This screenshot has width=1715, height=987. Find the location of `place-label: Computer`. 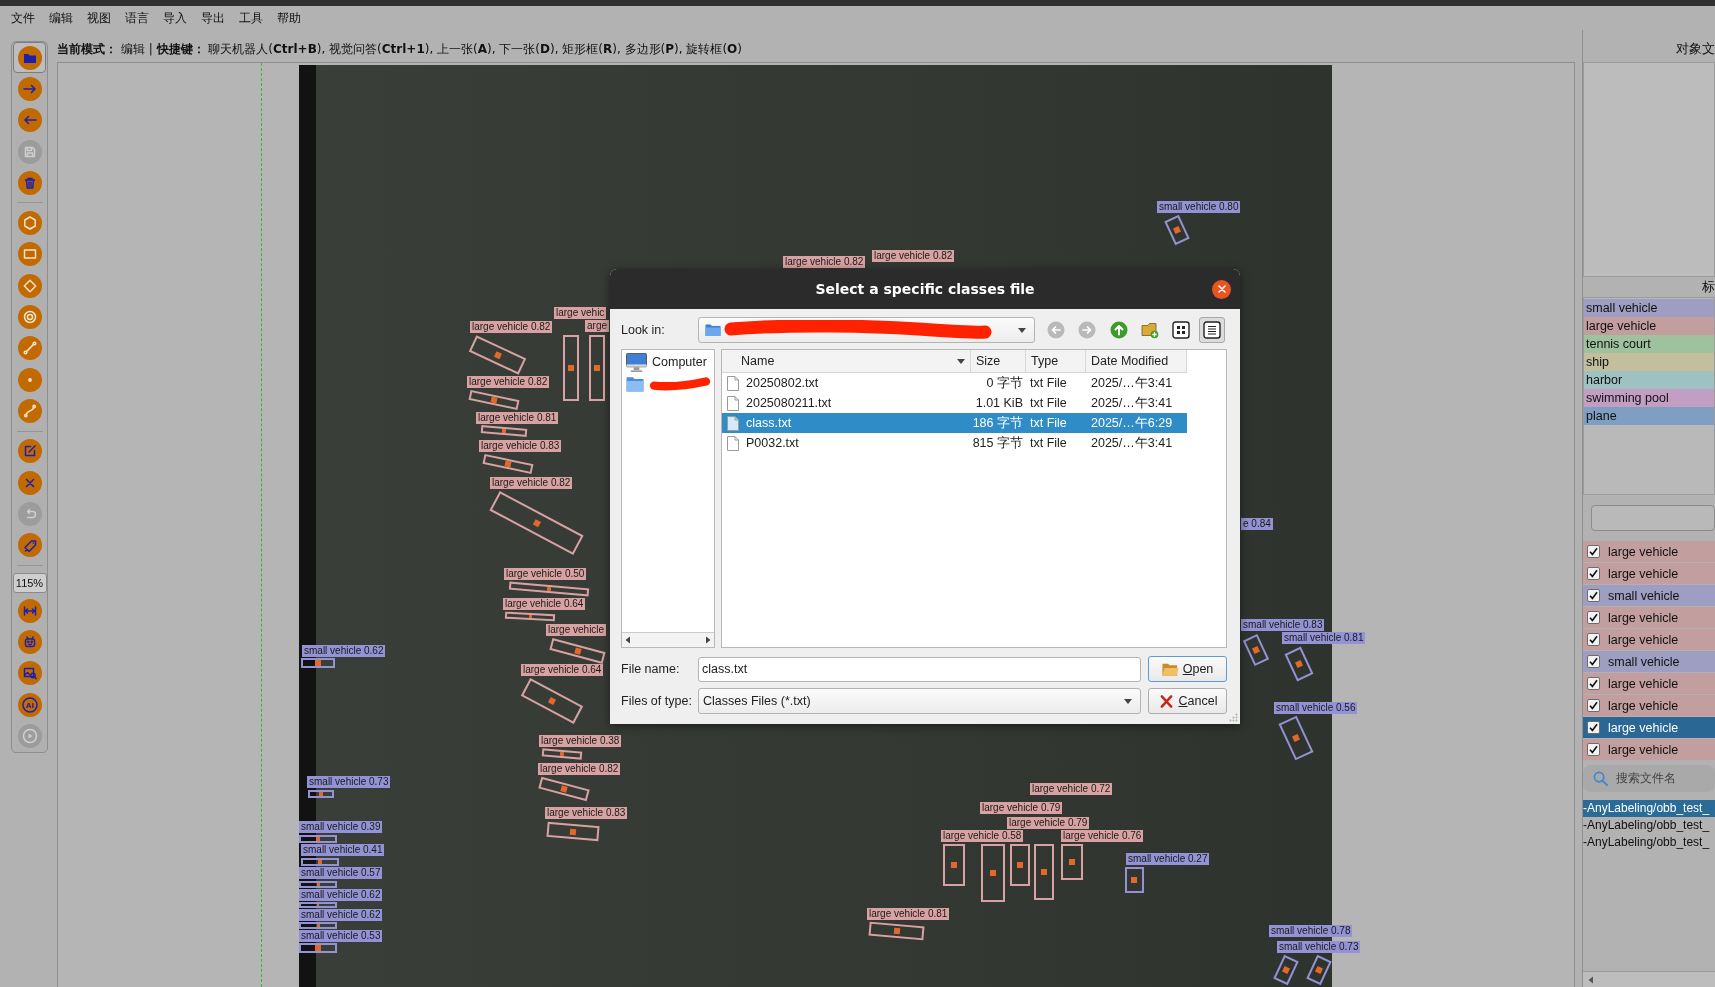

place-label: Computer is located at coordinates (679, 362).